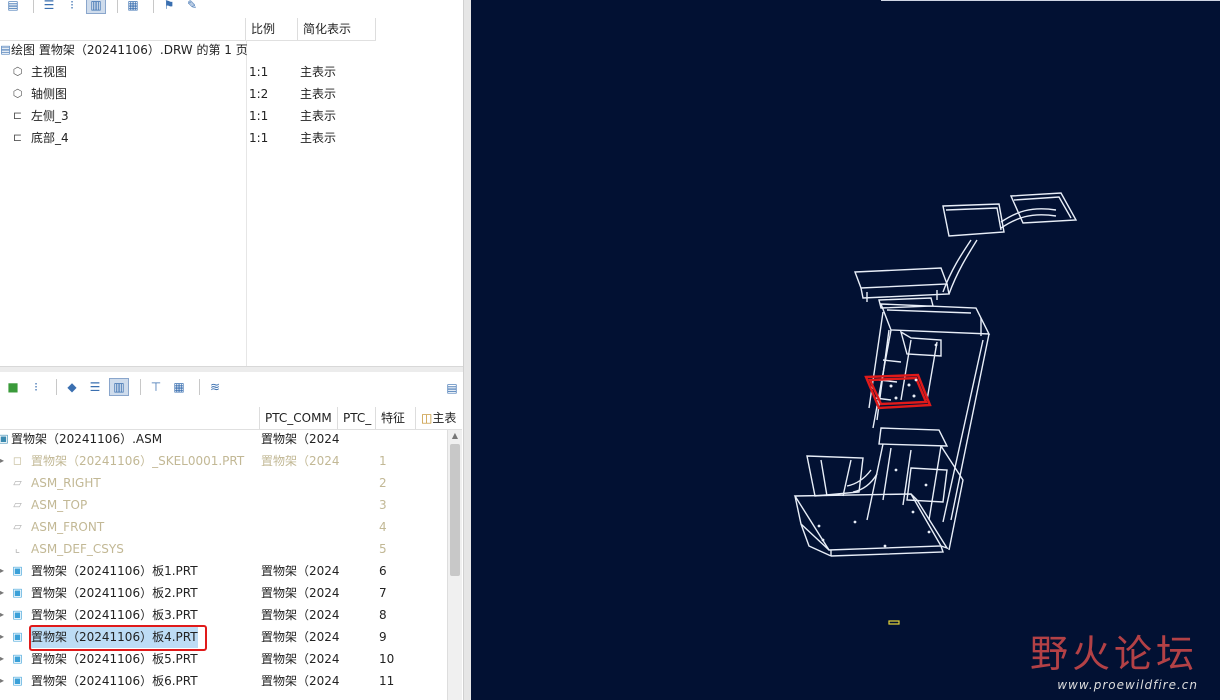 The image size is (1220, 700). What do you see at coordinates (300, 439) in the screenshot?
I see `asm-root-comm: 置物架（2024` at bounding box center [300, 439].